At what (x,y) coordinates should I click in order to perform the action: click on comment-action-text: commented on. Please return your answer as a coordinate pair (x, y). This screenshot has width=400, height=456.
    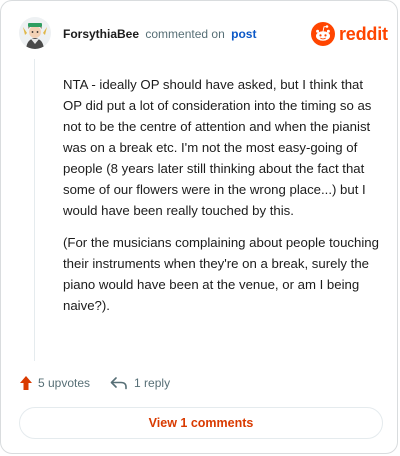
    Looking at the image, I should click on (185, 34).